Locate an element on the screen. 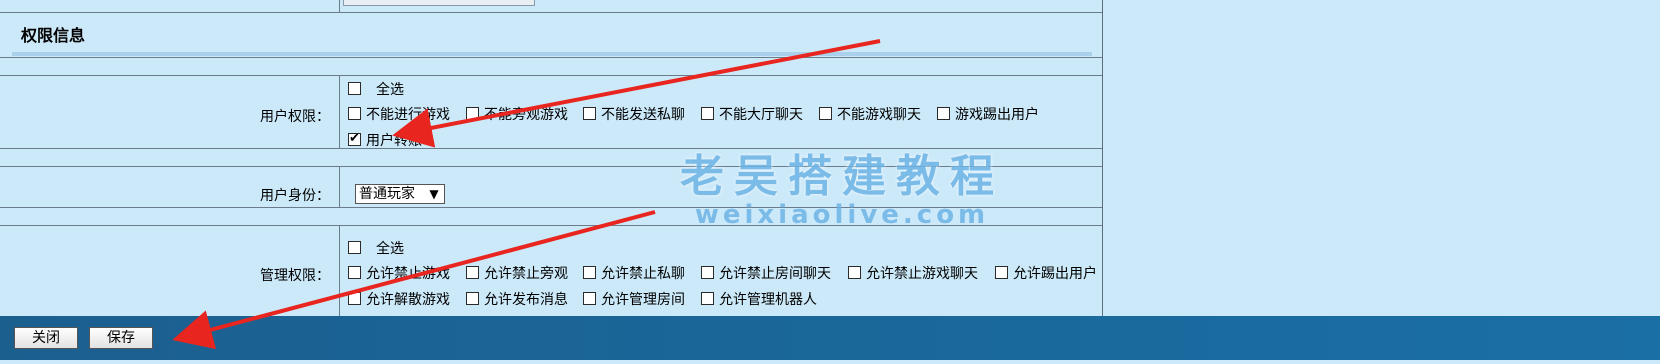 The height and width of the screenshot is (364, 1660). option-label: 允许管理房间 is located at coordinates (643, 300).